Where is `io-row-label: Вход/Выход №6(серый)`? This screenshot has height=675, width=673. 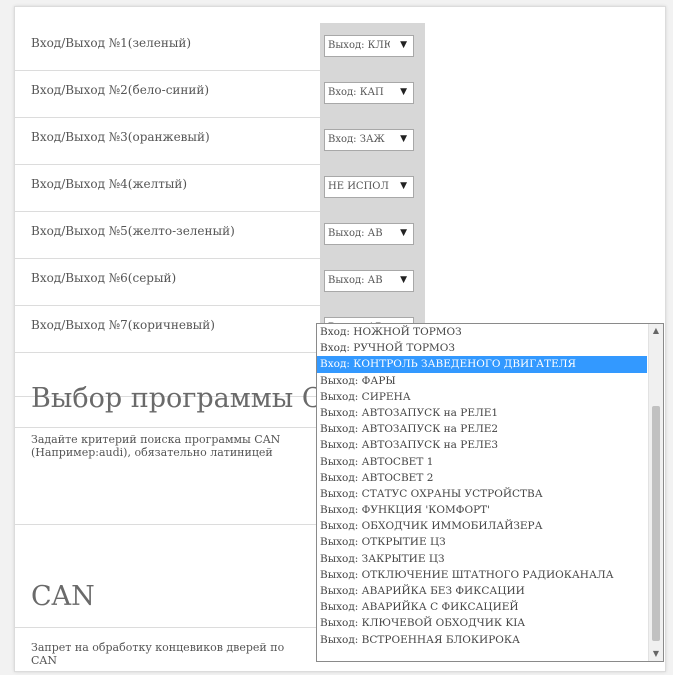
io-row-label: Вход/Выход №6(серый) is located at coordinates (104, 278).